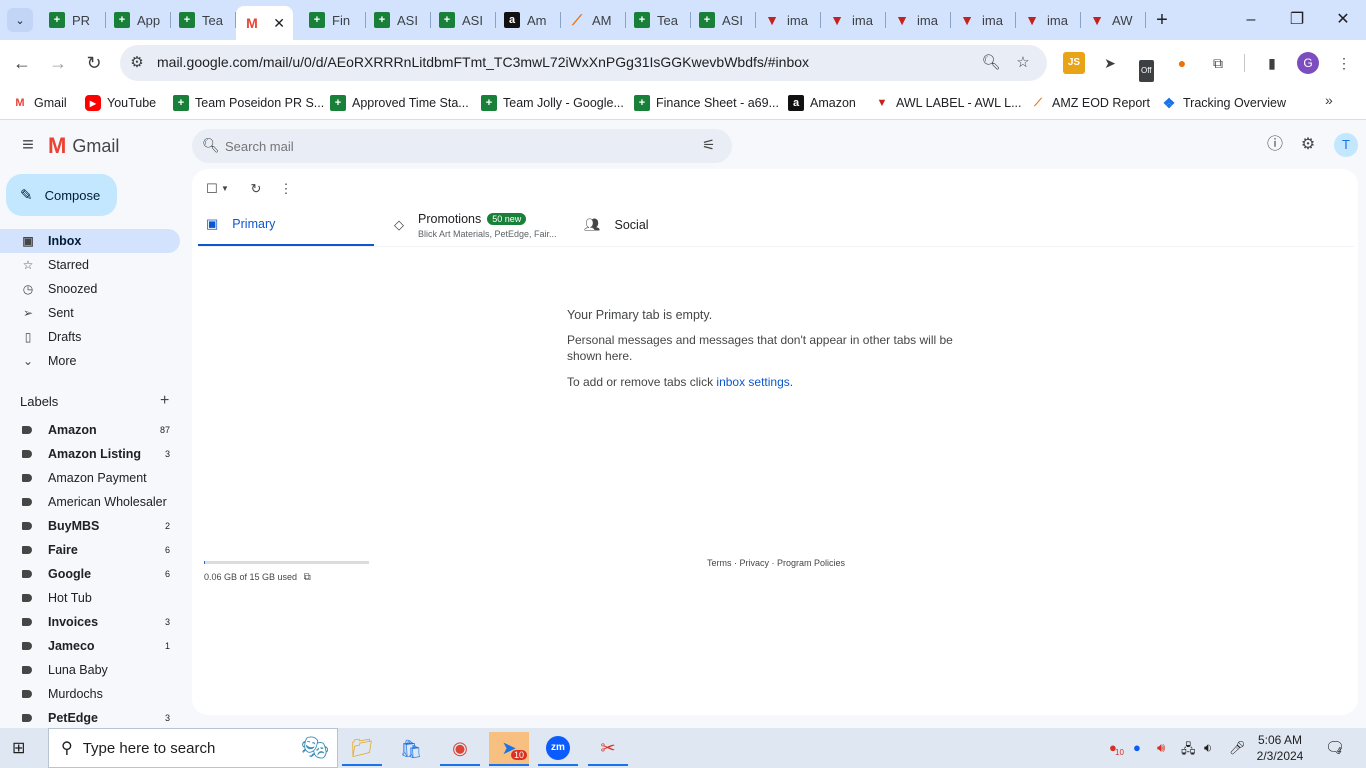 This screenshot has width=1366, height=768. What do you see at coordinates (558, 749) in the screenshot?
I see `zoom-app-icon: zm` at bounding box center [558, 749].